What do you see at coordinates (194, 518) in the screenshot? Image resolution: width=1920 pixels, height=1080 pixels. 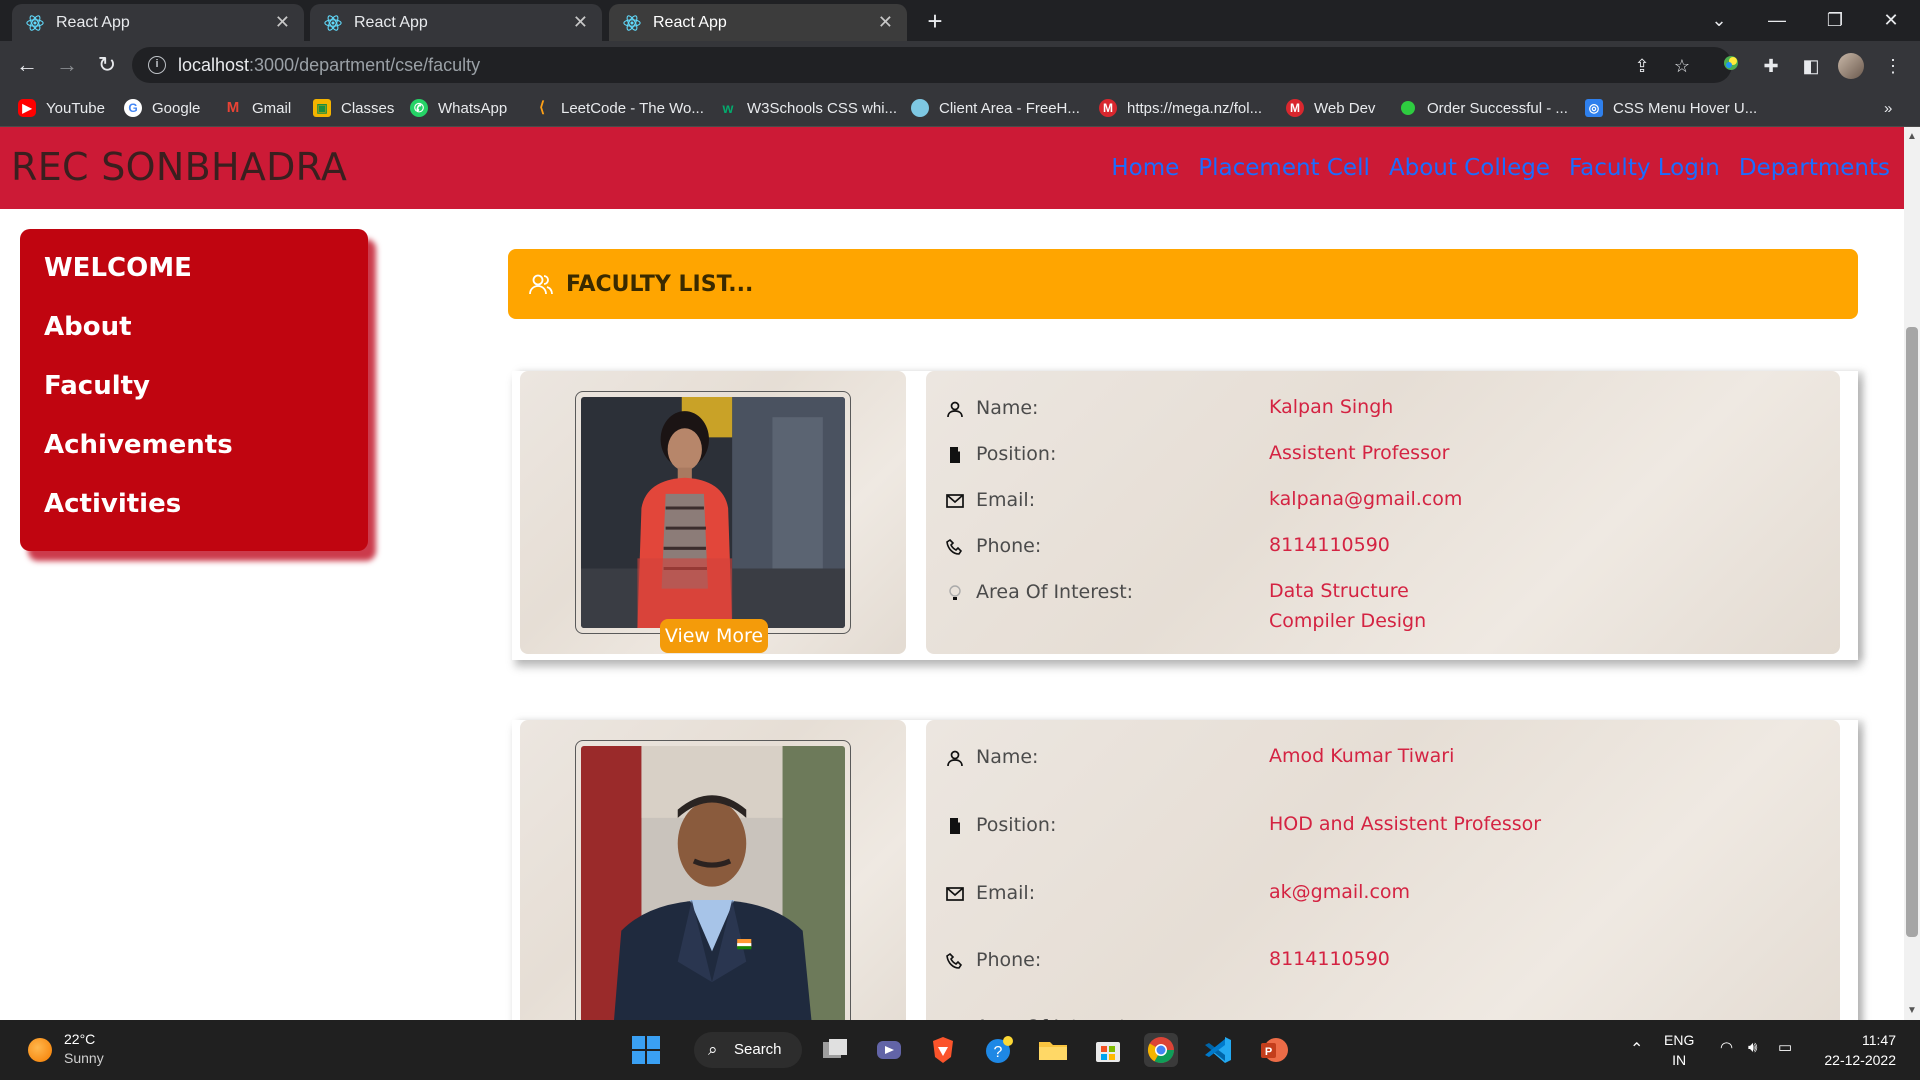 I see `side-menu-activities: Activities` at bounding box center [194, 518].